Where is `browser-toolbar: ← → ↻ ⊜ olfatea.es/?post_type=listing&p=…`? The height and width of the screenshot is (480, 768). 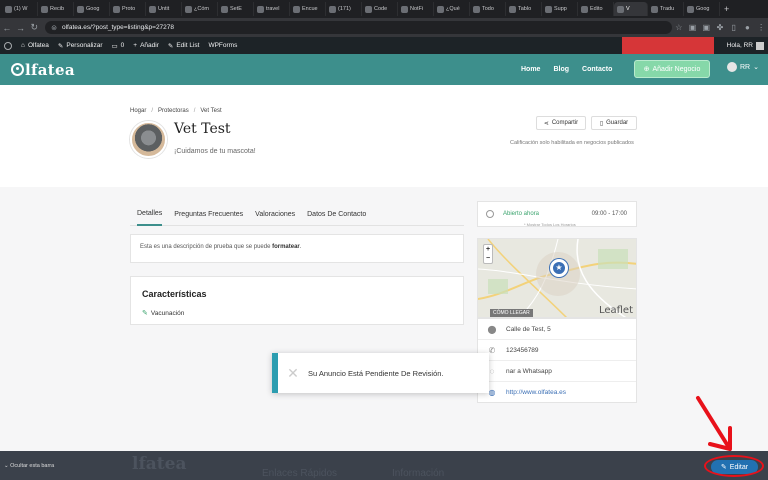 browser-toolbar: ← → ↻ ⊜ olfatea.es/?post_type=listing&p=… is located at coordinates (384, 27).